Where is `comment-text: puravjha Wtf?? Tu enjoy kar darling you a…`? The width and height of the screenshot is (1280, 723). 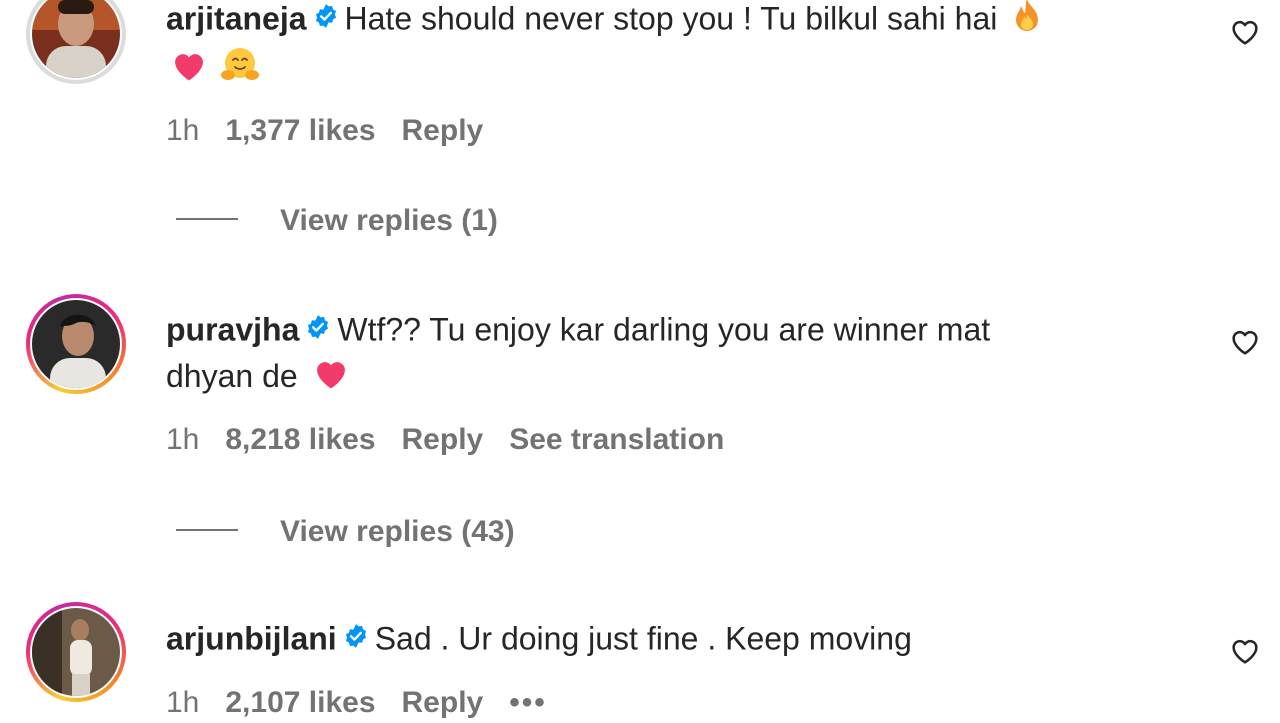 comment-text: puravjha Wtf?? Tu enjoy kar darling you a… is located at coordinates (578, 332).